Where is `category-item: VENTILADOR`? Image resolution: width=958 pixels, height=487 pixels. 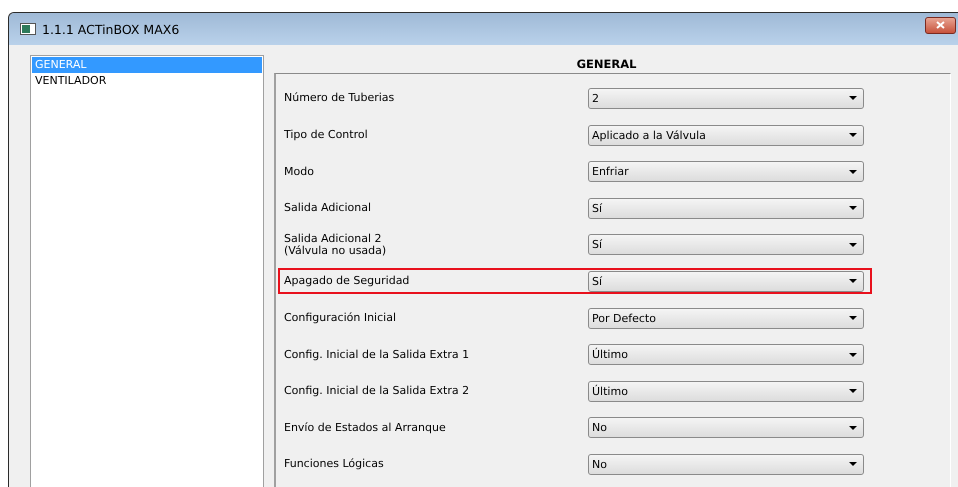
category-item: VENTILADOR is located at coordinates (147, 81).